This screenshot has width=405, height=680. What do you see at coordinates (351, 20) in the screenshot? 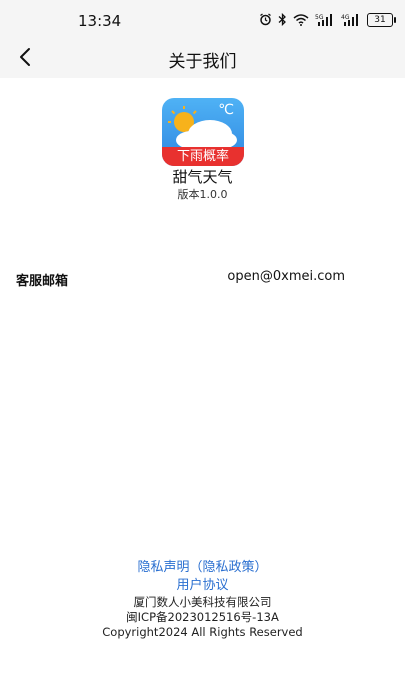
I see `signal-4g-icon: 4G` at bounding box center [351, 20].